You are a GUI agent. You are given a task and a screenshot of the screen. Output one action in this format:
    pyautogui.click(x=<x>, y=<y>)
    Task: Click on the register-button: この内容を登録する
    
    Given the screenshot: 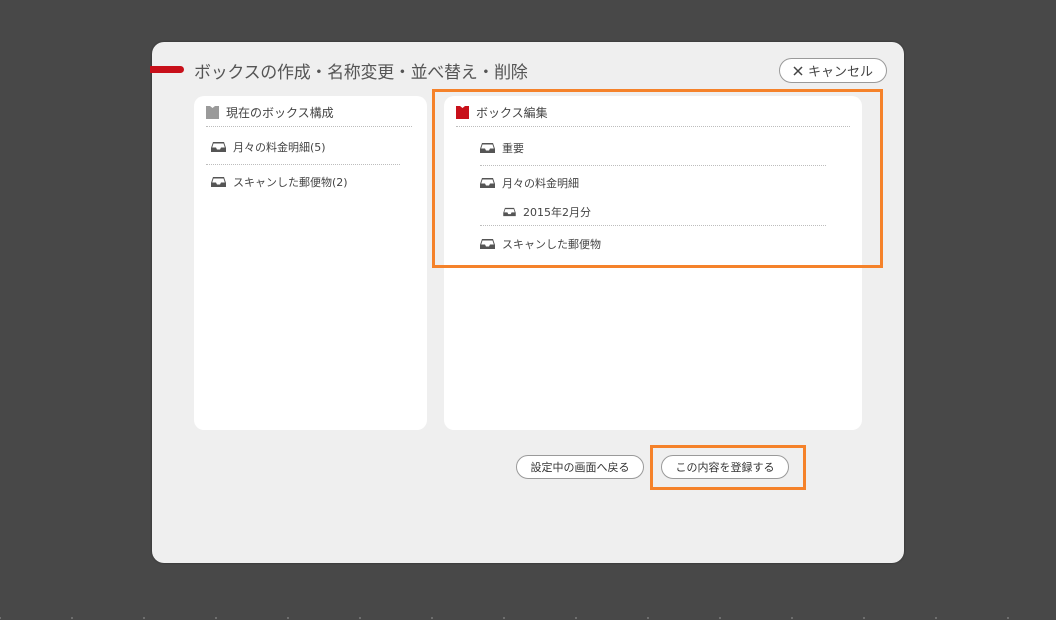 What is the action you would take?
    pyautogui.click(x=725, y=467)
    